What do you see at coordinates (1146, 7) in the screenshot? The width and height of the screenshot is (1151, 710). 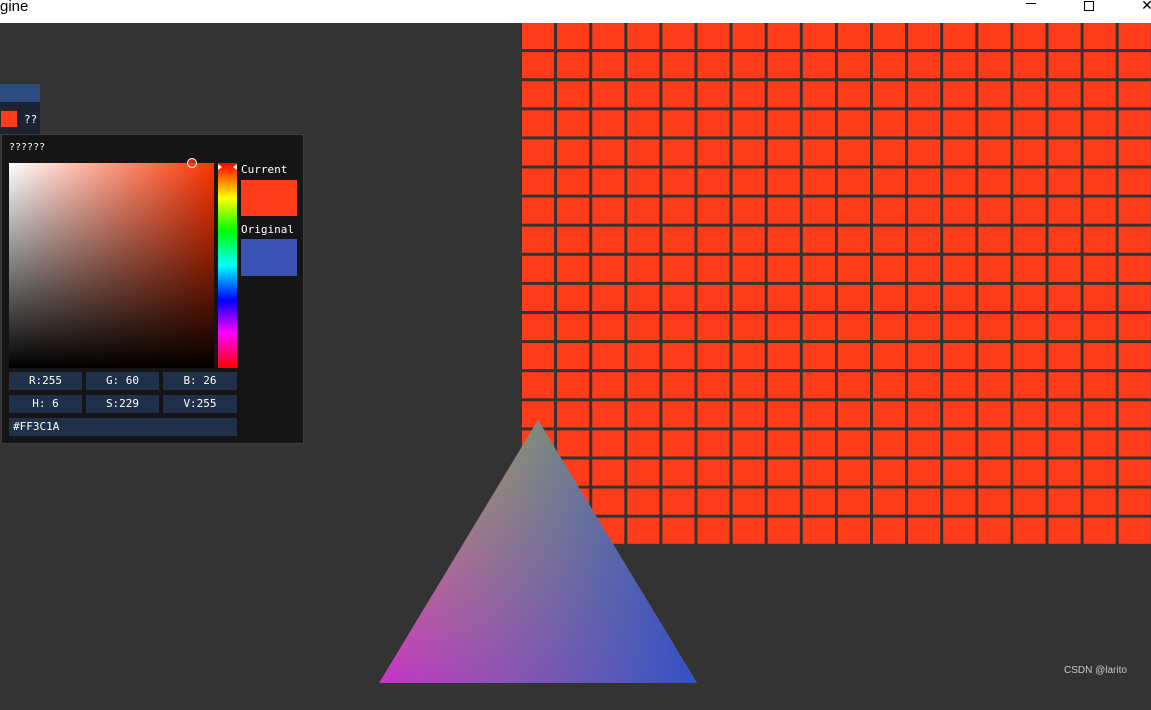 I see `close-icon: ✕` at bounding box center [1146, 7].